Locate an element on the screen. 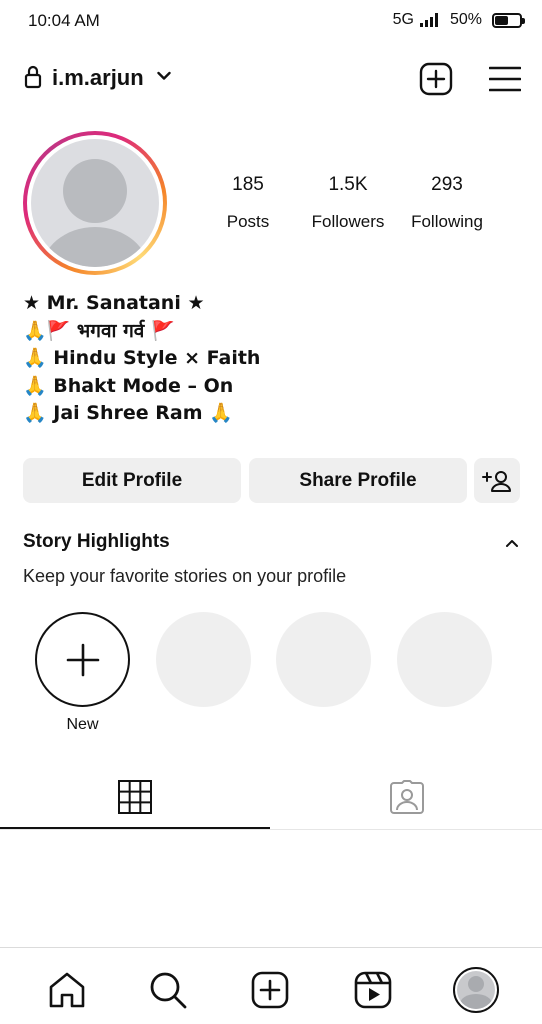 The image size is (542, 1024). avatar-frame is located at coordinates (95, 203).